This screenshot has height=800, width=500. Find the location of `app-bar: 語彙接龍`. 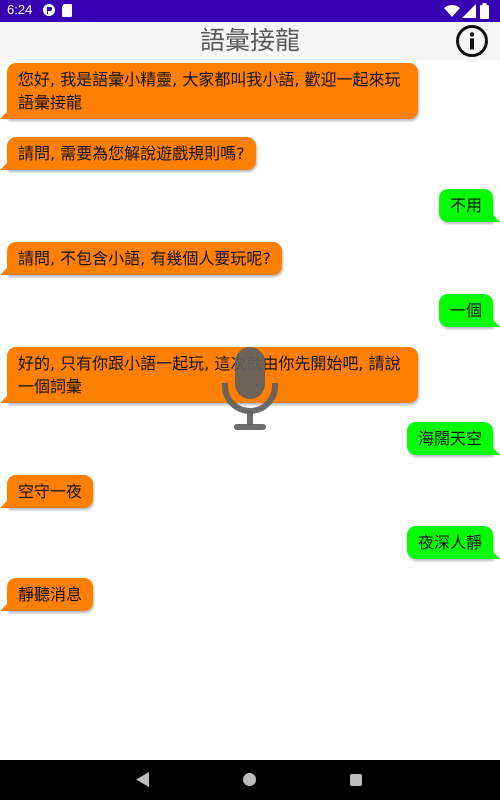

app-bar: 語彙接龍 is located at coordinates (250, 41).